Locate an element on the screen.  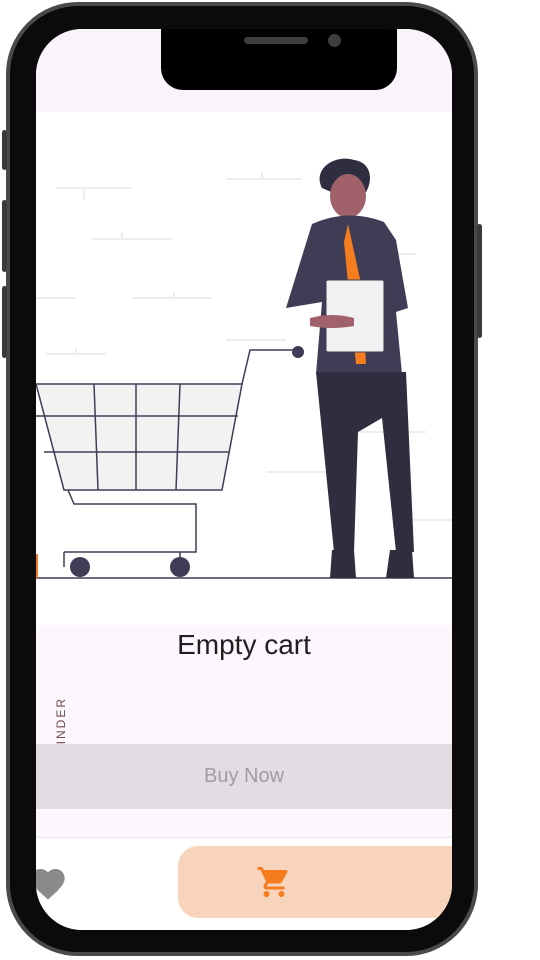
nav-wishlist-button is located at coordinates (52, 884).